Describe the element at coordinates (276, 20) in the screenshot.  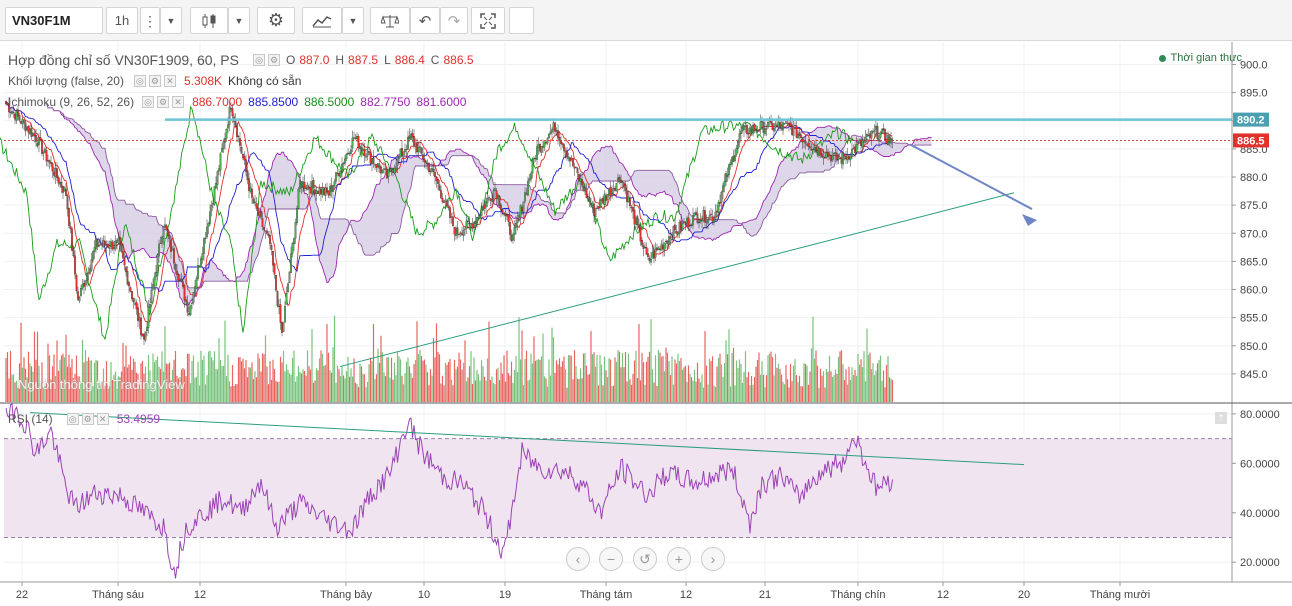
I see `settings-button: ⚙` at that location.